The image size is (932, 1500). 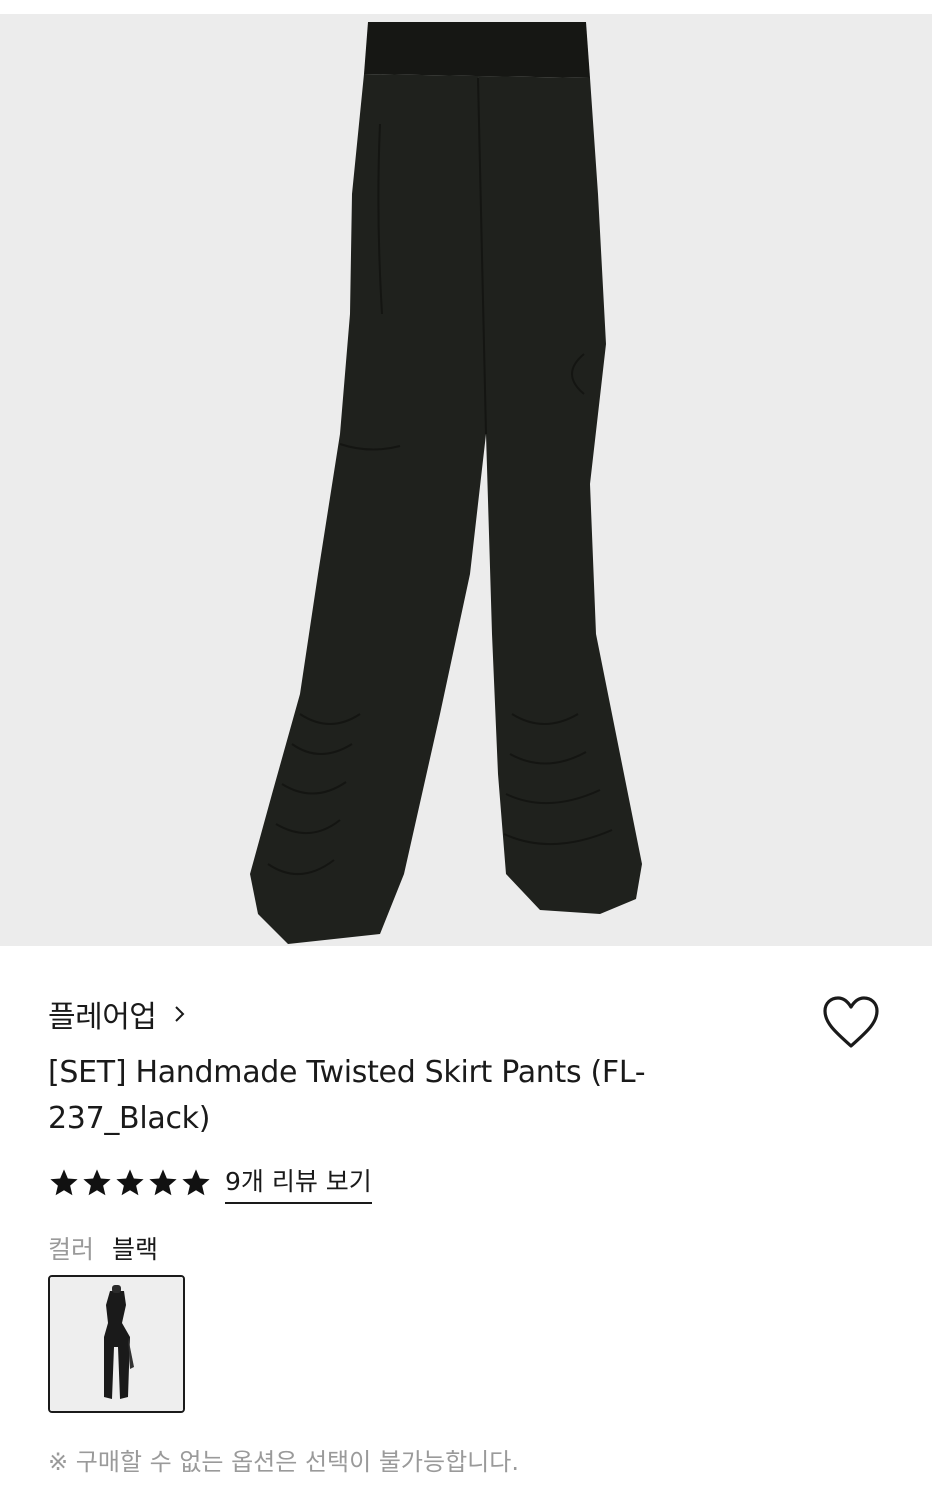 What do you see at coordinates (180, 1014) in the screenshot?
I see `chevron-right-icon` at bounding box center [180, 1014].